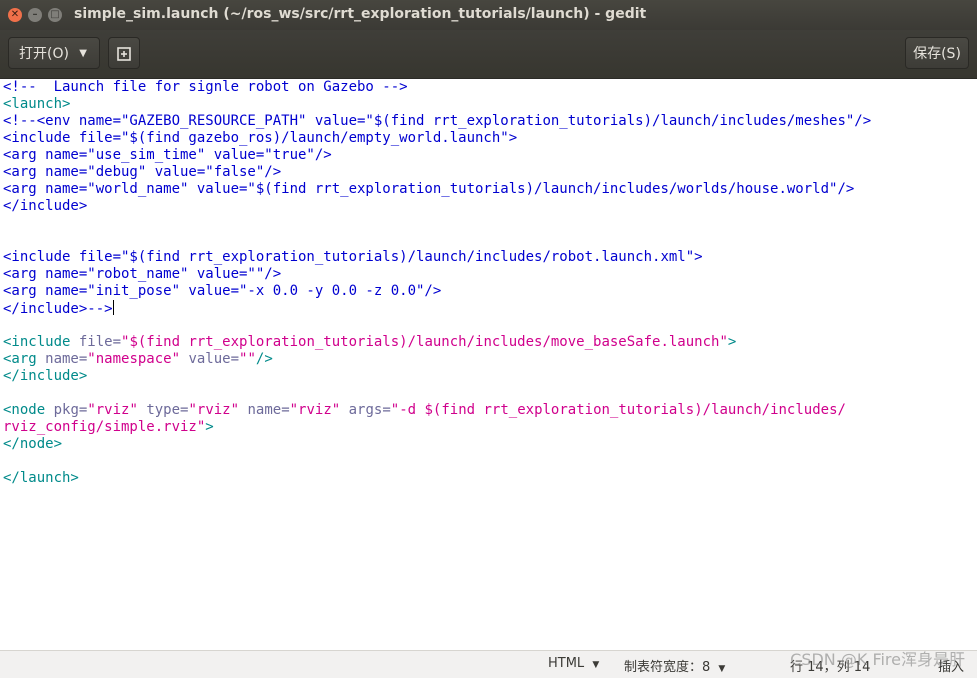  What do you see at coordinates (247, 359) in the screenshot?
I see `code-token: ""` at bounding box center [247, 359].